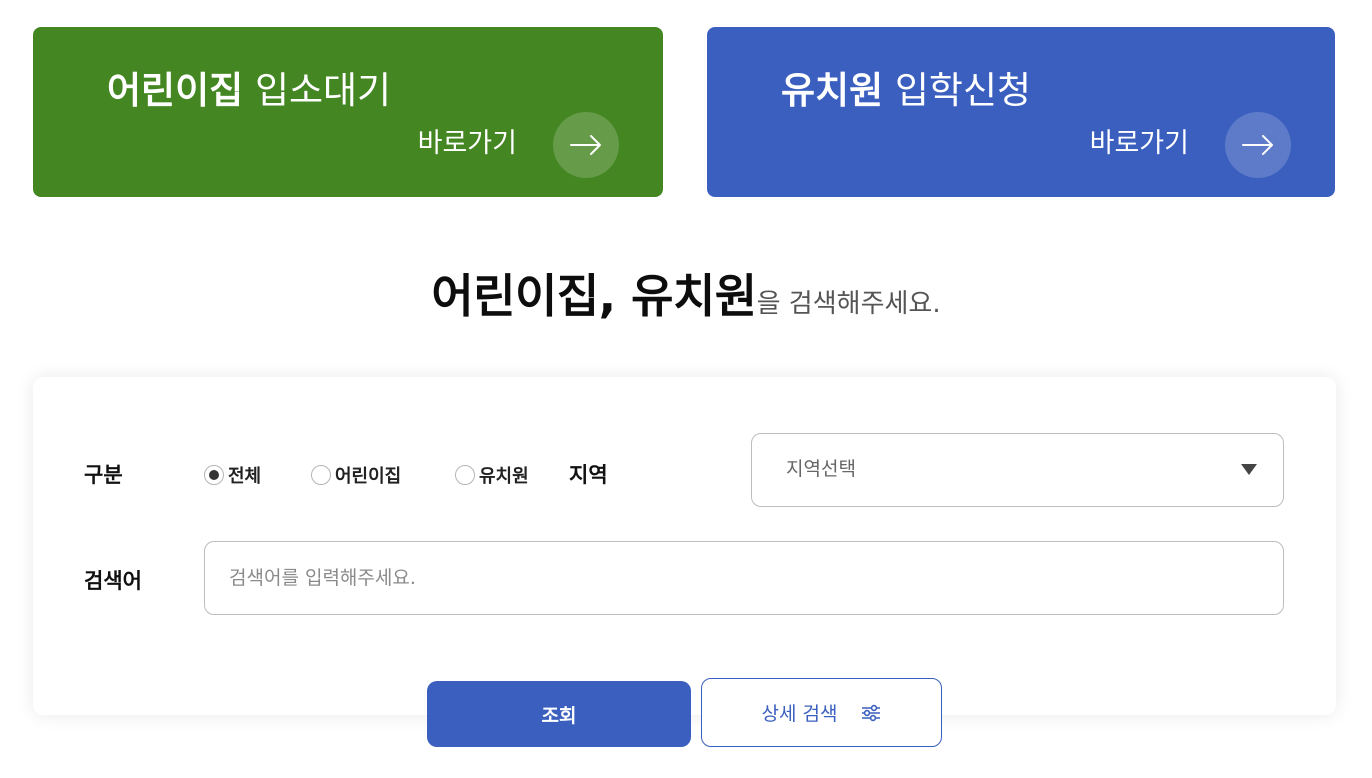  I want to click on search-heading: 어린이집, 유치원을 검색해주세요., so click(686, 293).